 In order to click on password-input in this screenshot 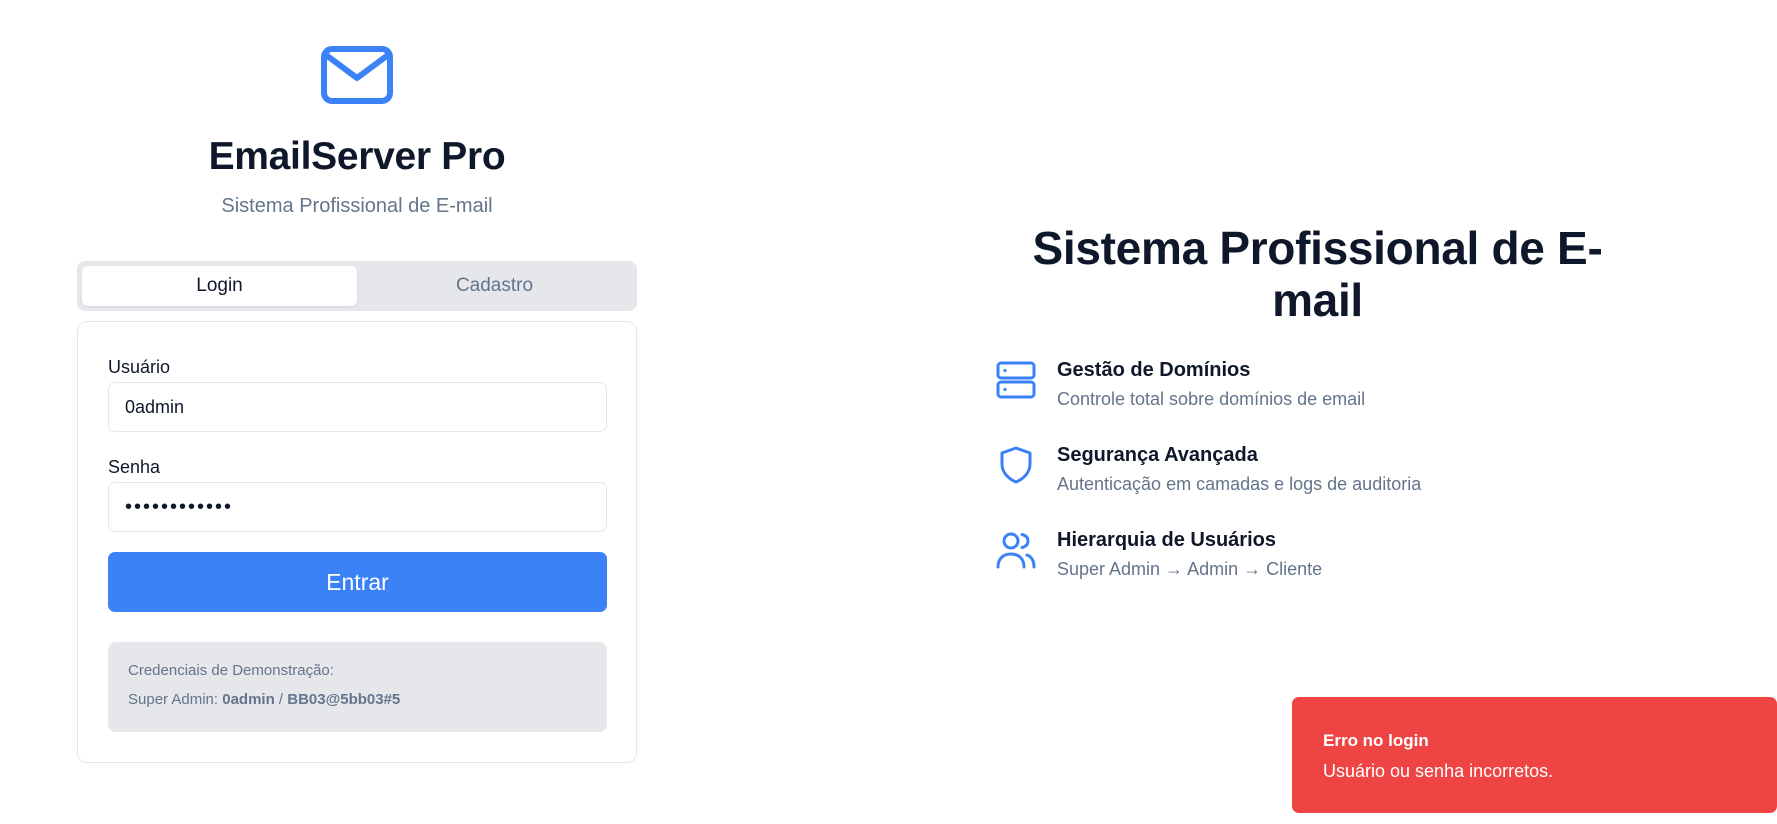, I will do `click(357, 507)`.